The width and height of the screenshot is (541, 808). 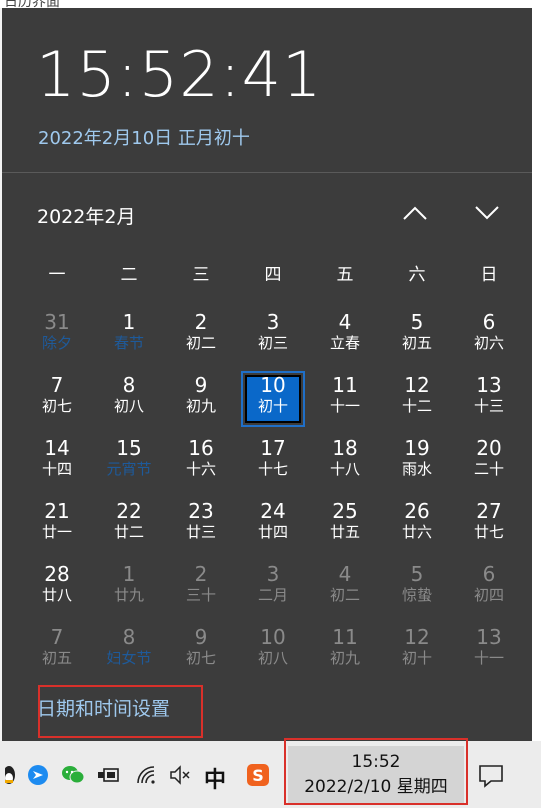 I want to click on feishu-icon, so click(x=38, y=775).